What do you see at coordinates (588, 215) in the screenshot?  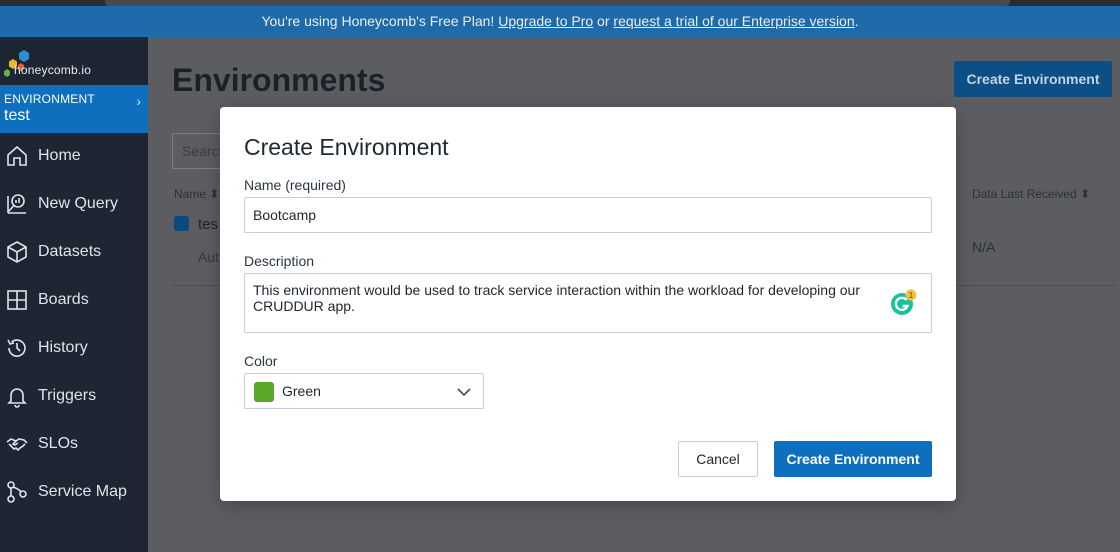 I see `name-input` at bounding box center [588, 215].